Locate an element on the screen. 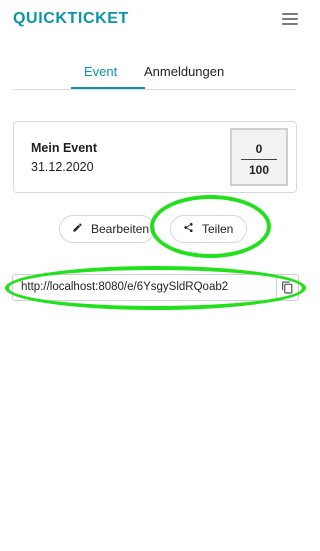  share-link-field: http://localhost:8080/e/6YsgySldRQoab2 is located at coordinates (155, 287).